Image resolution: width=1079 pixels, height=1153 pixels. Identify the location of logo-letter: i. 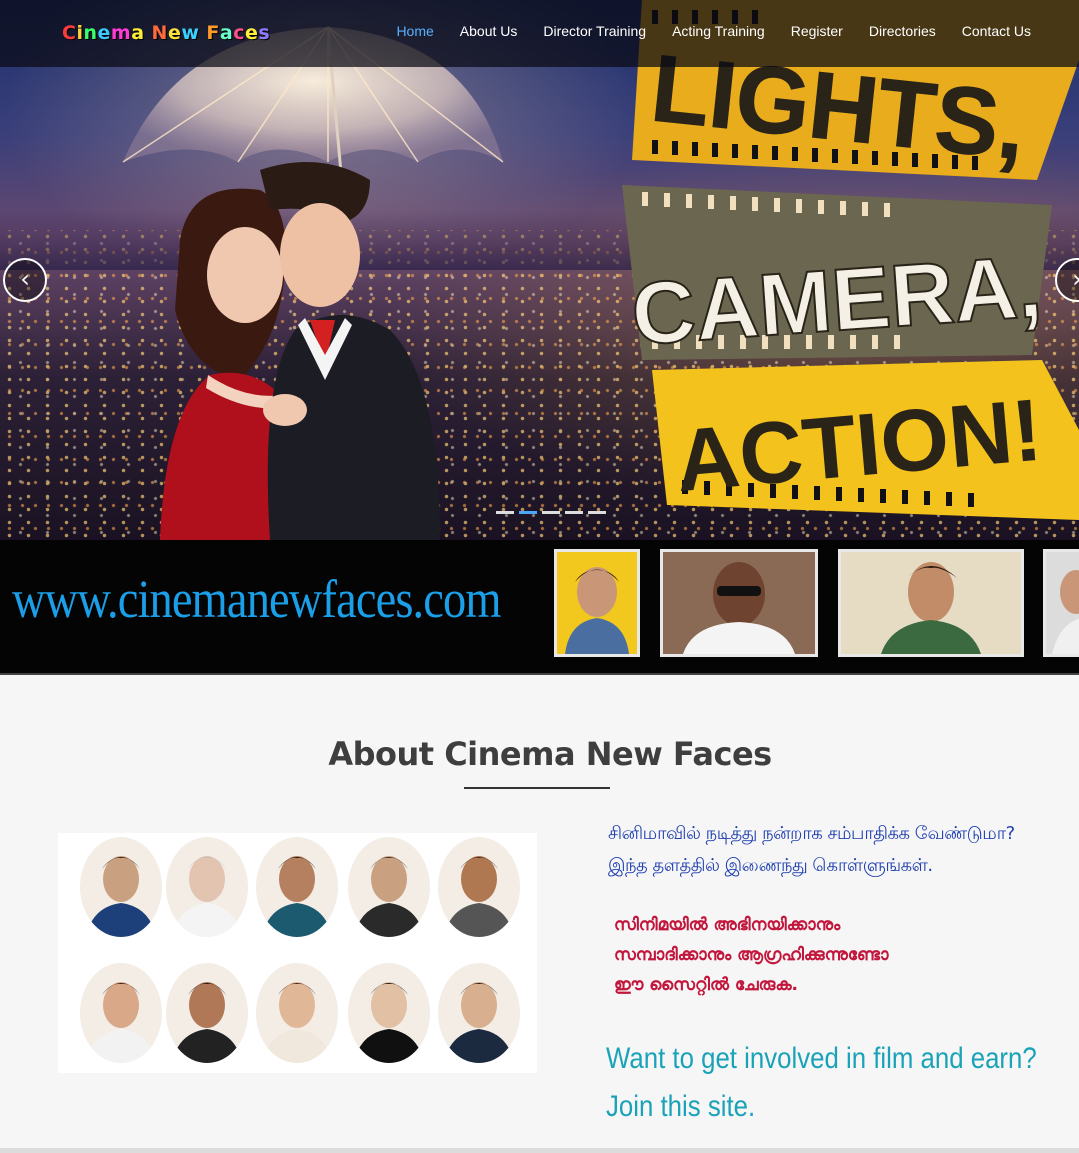
(80, 33).